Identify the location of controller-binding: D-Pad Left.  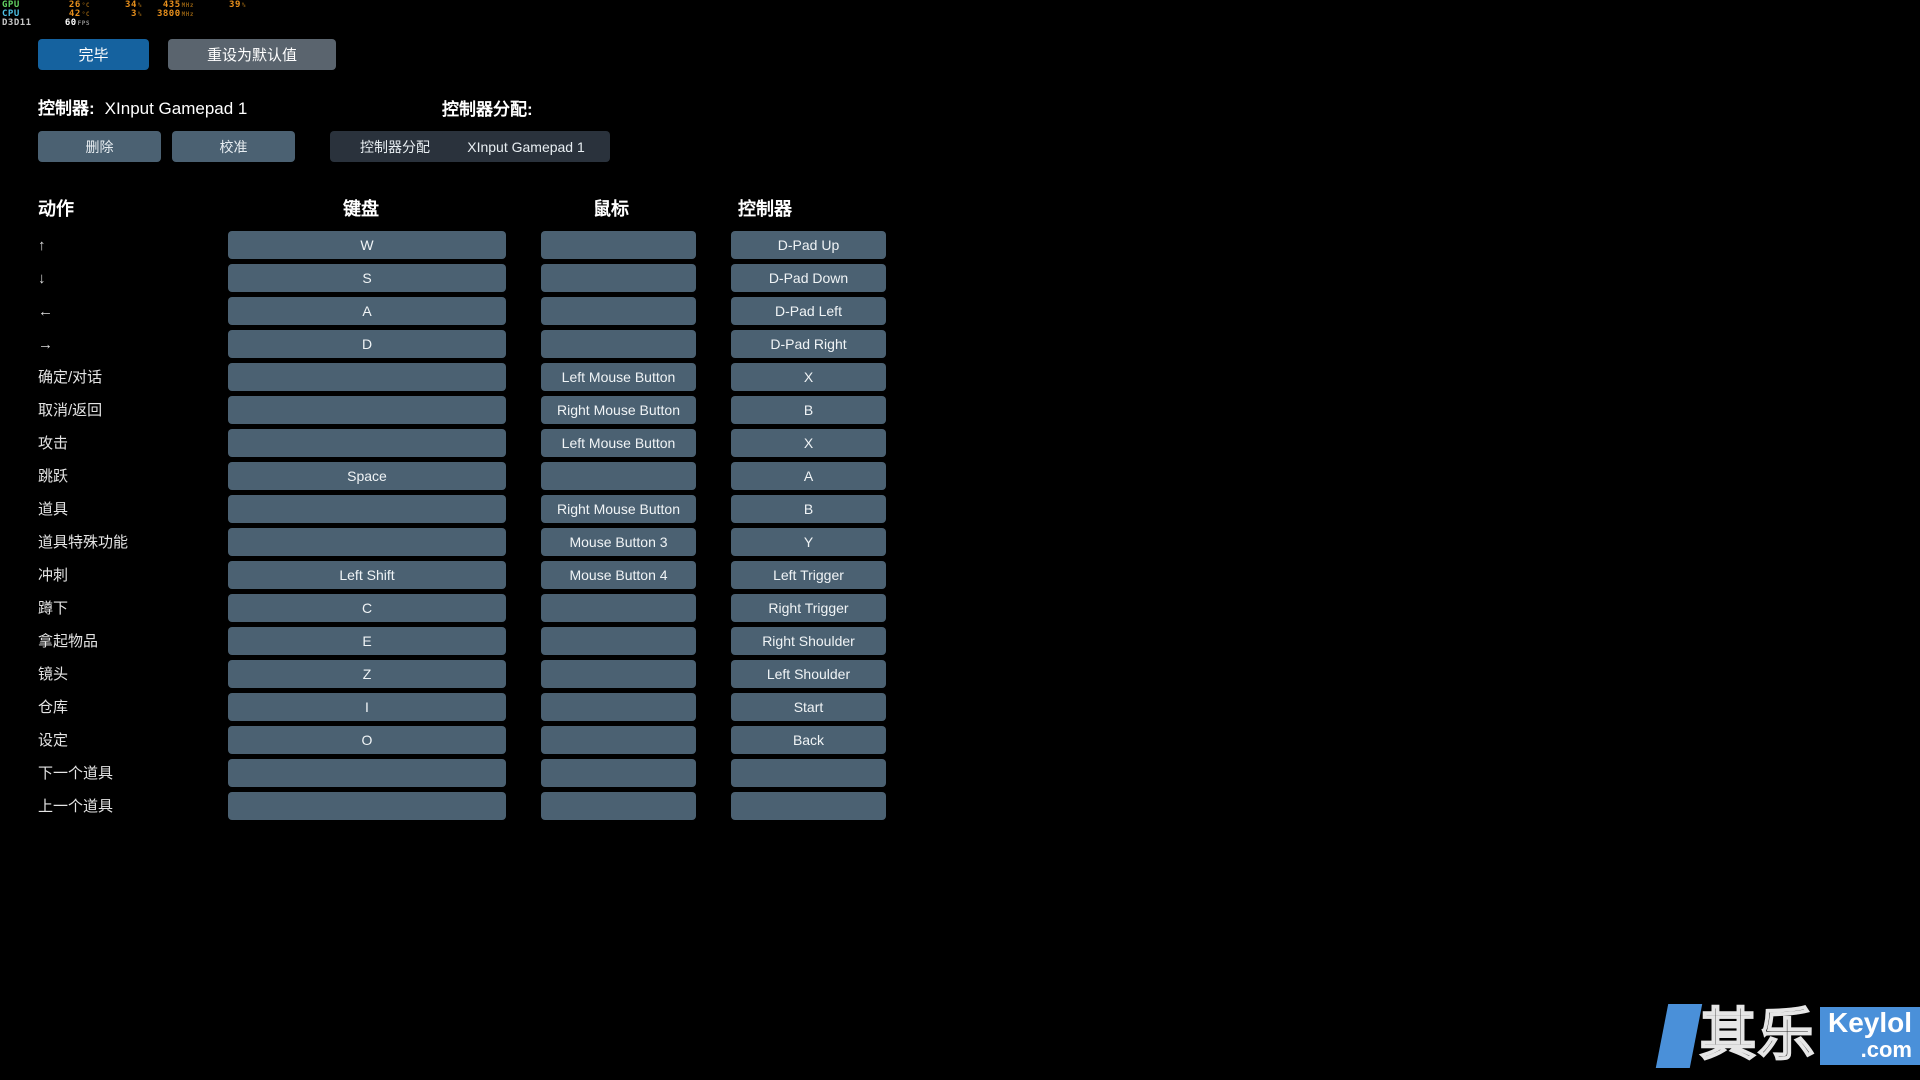
(808, 311).